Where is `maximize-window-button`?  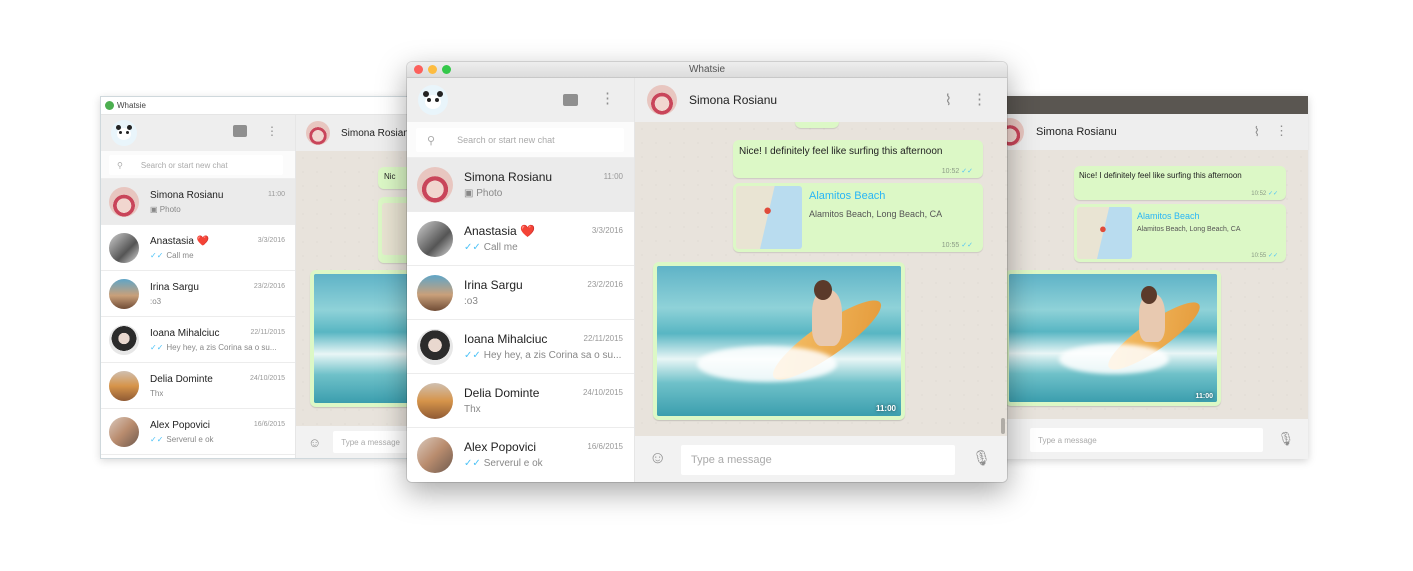 maximize-window-button is located at coordinates (446, 69).